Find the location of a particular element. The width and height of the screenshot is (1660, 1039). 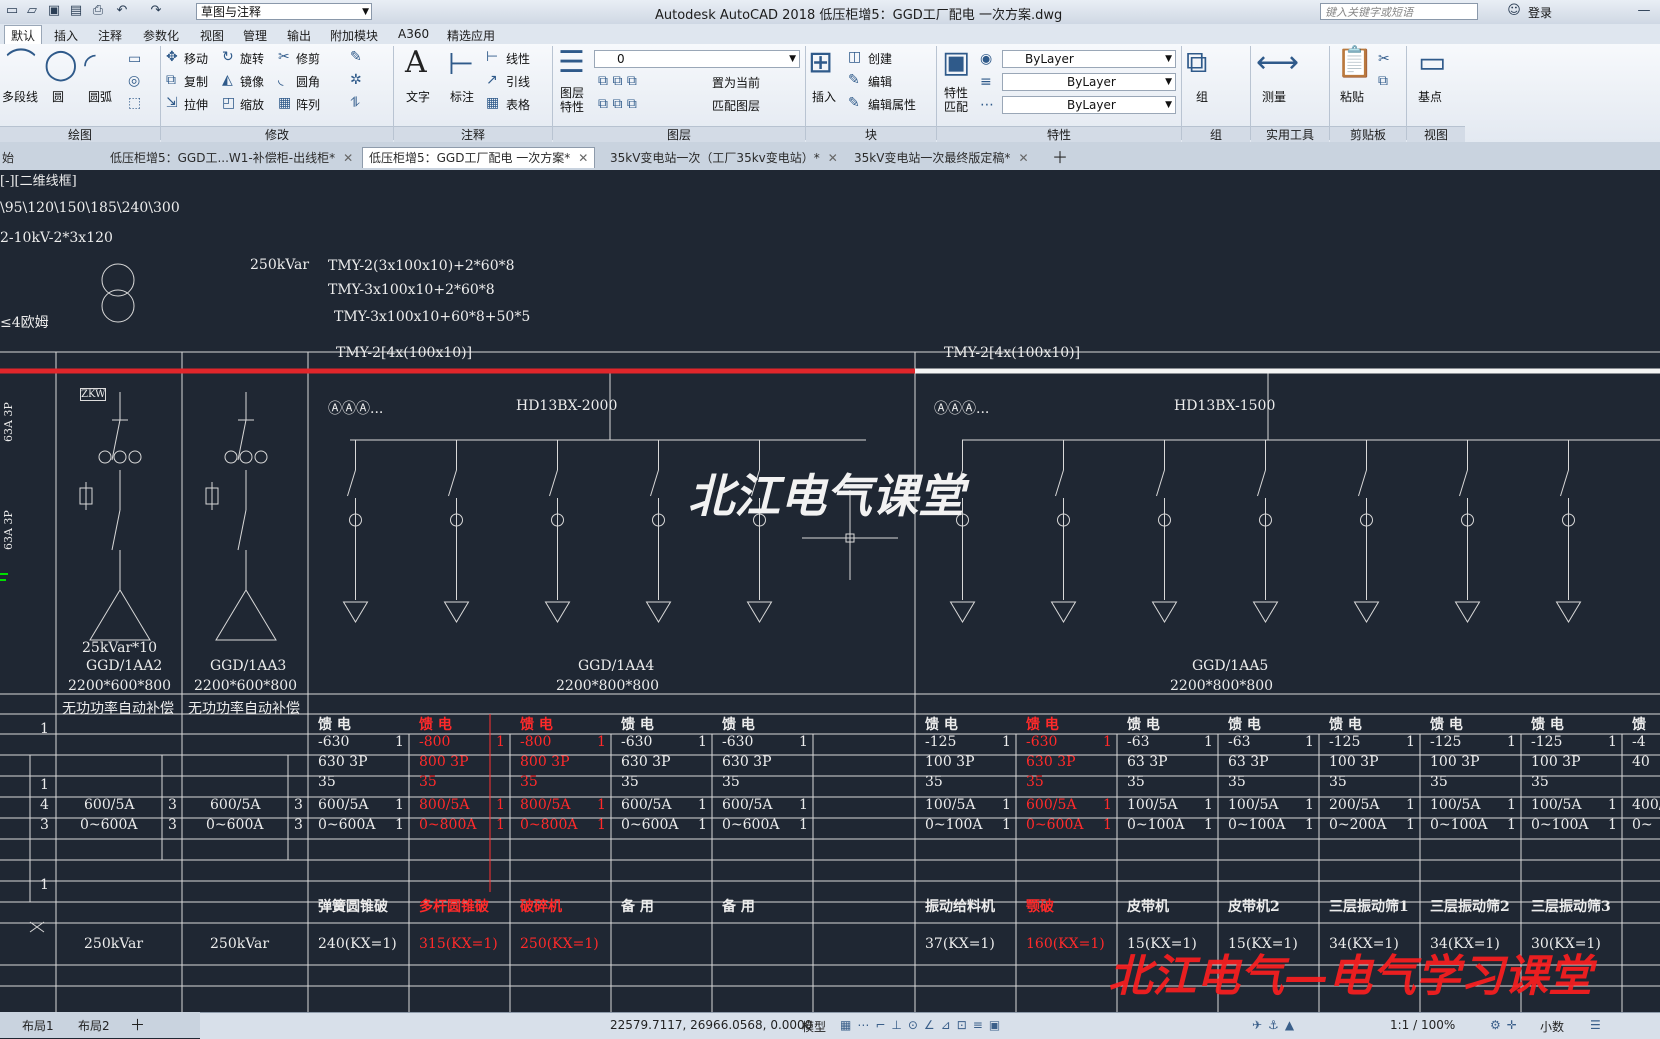

redo-icon: ↷ is located at coordinates (156, 11).